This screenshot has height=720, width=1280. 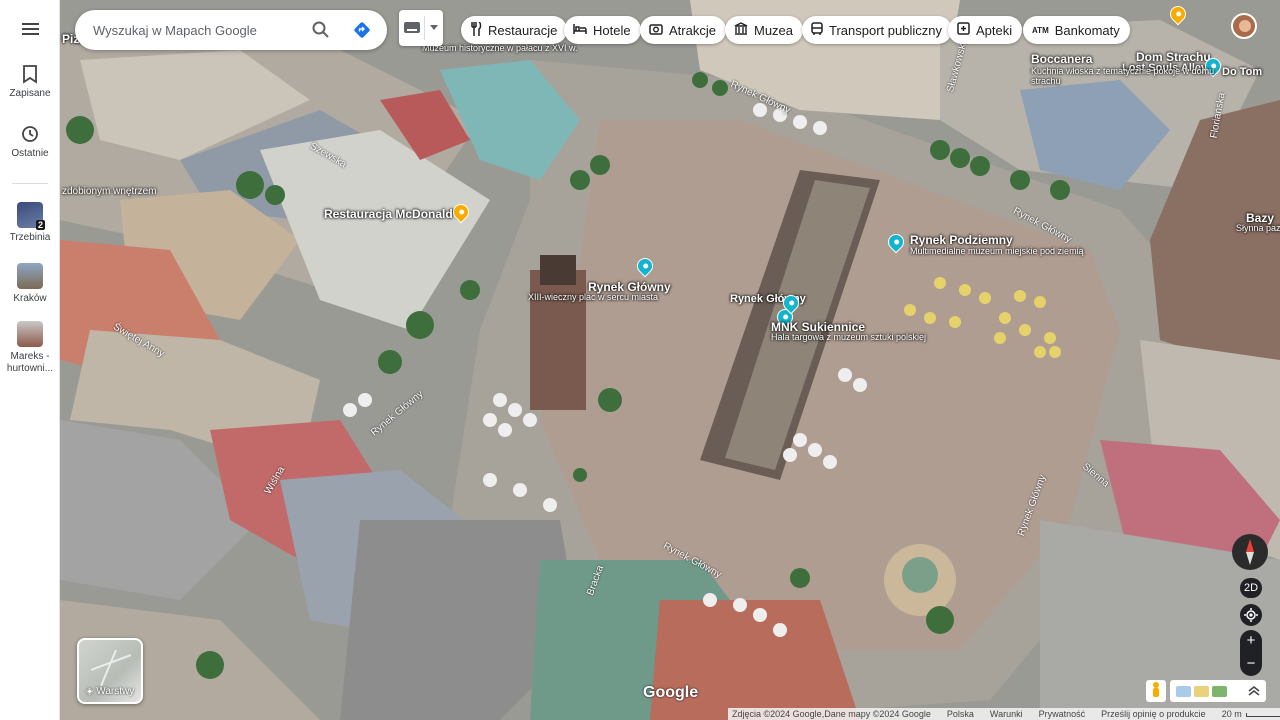 I want to click on search-icon, so click(x=321, y=30).